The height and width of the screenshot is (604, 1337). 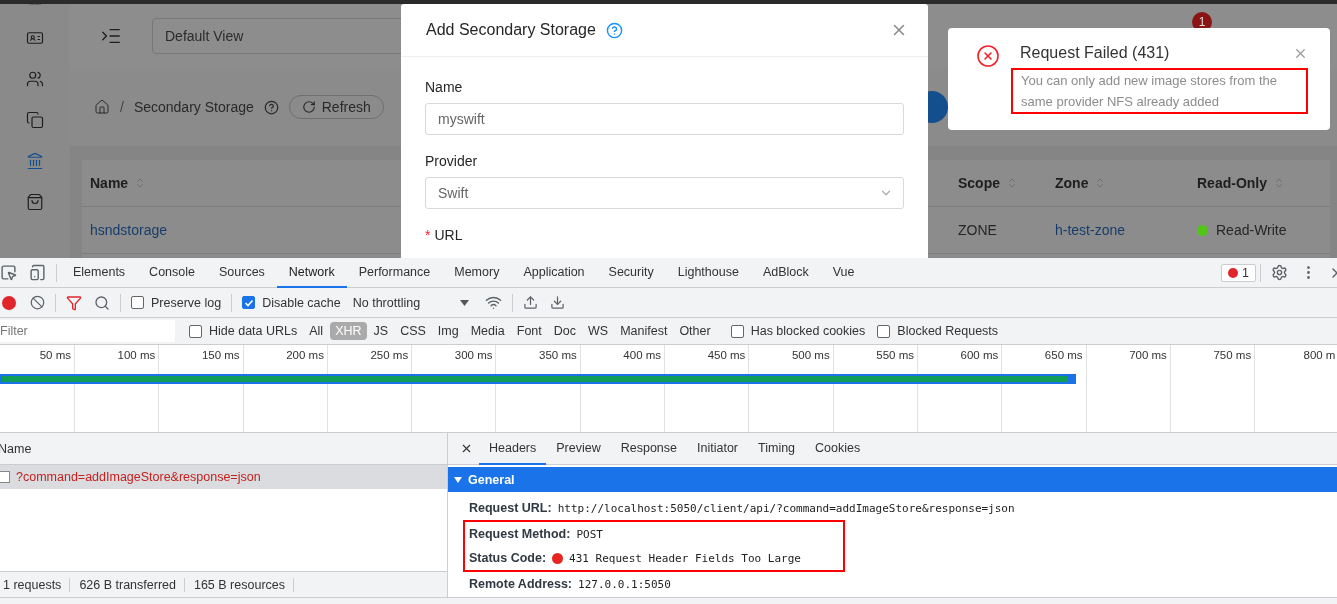 What do you see at coordinates (1159, 91) in the screenshot?
I see `notification-message: You can only add new image stores from the same provider NFS already added` at bounding box center [1159, 91].